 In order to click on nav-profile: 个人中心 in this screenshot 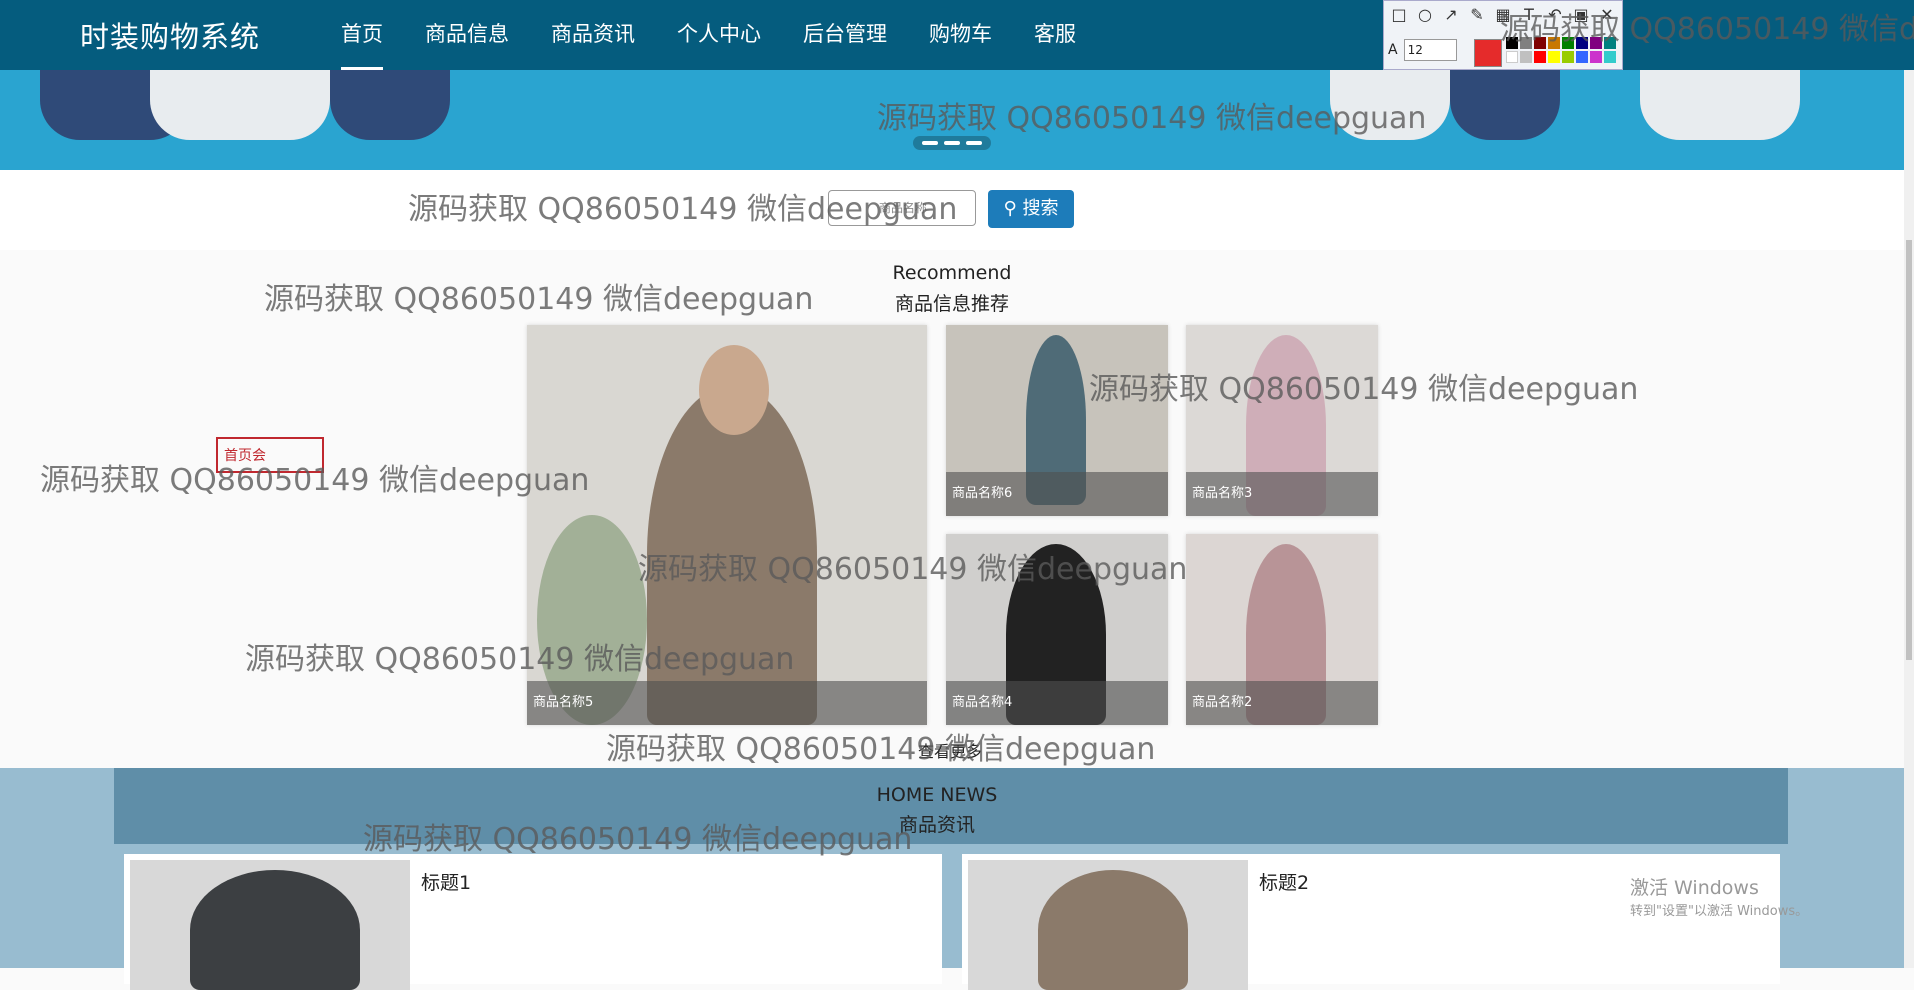, I will do `click(719, 35)`.